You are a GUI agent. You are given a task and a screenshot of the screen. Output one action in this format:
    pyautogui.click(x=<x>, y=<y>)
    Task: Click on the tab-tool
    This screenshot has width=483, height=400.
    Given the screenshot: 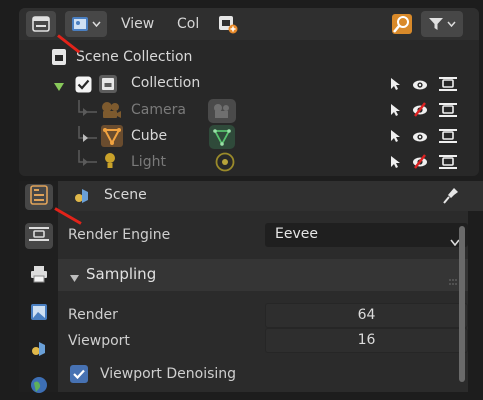 What is the action you would take?
    pyautogui.click(x=39, y=236)
    